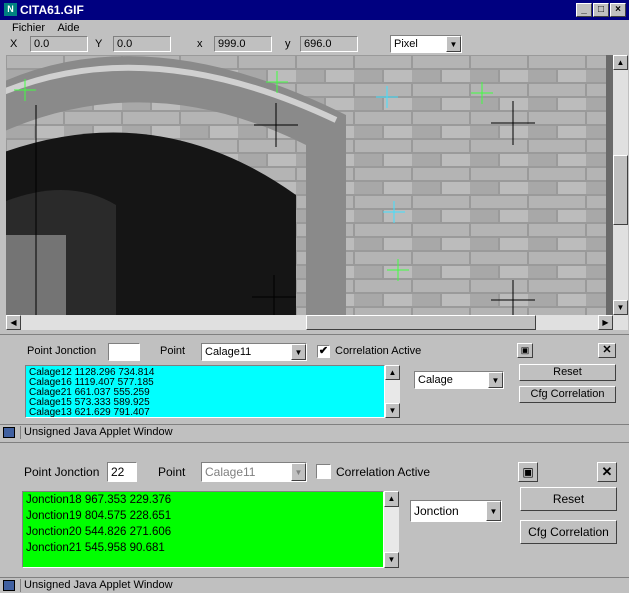 This screenshot has height=593, width=629. I want to click on app-icon: N, so click(10, 9).